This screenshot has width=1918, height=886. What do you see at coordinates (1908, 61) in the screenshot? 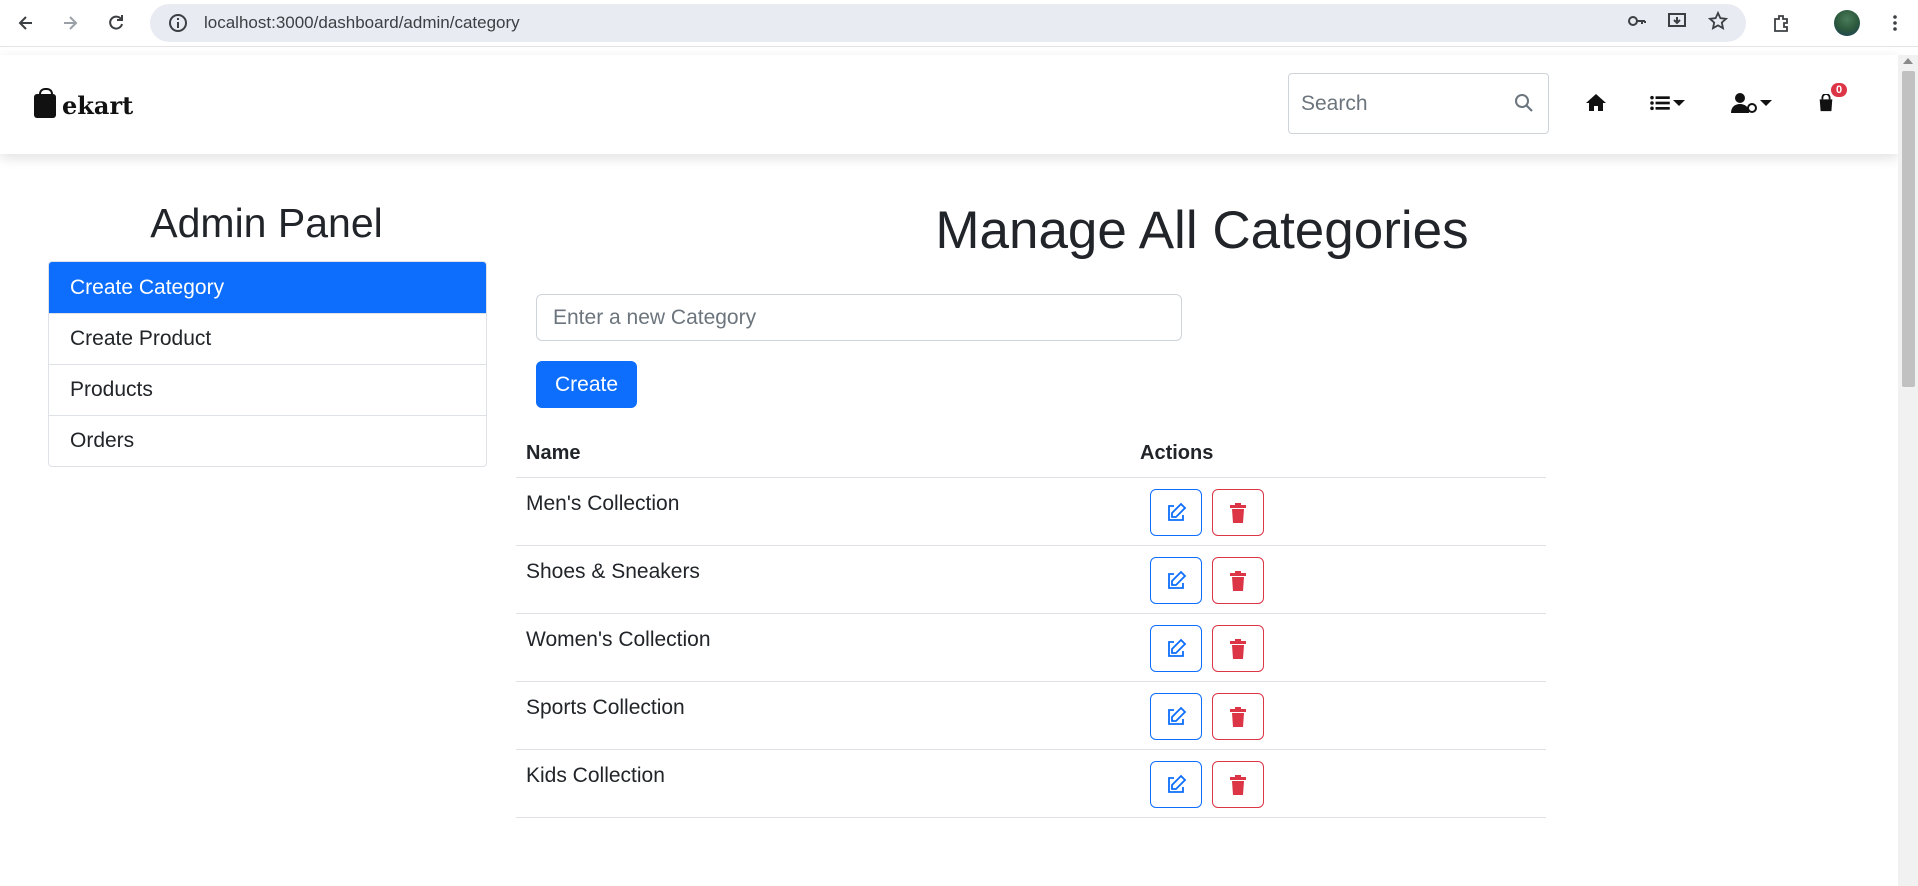
I see `scroll-up-icon` at bounding box center [1908, 61].